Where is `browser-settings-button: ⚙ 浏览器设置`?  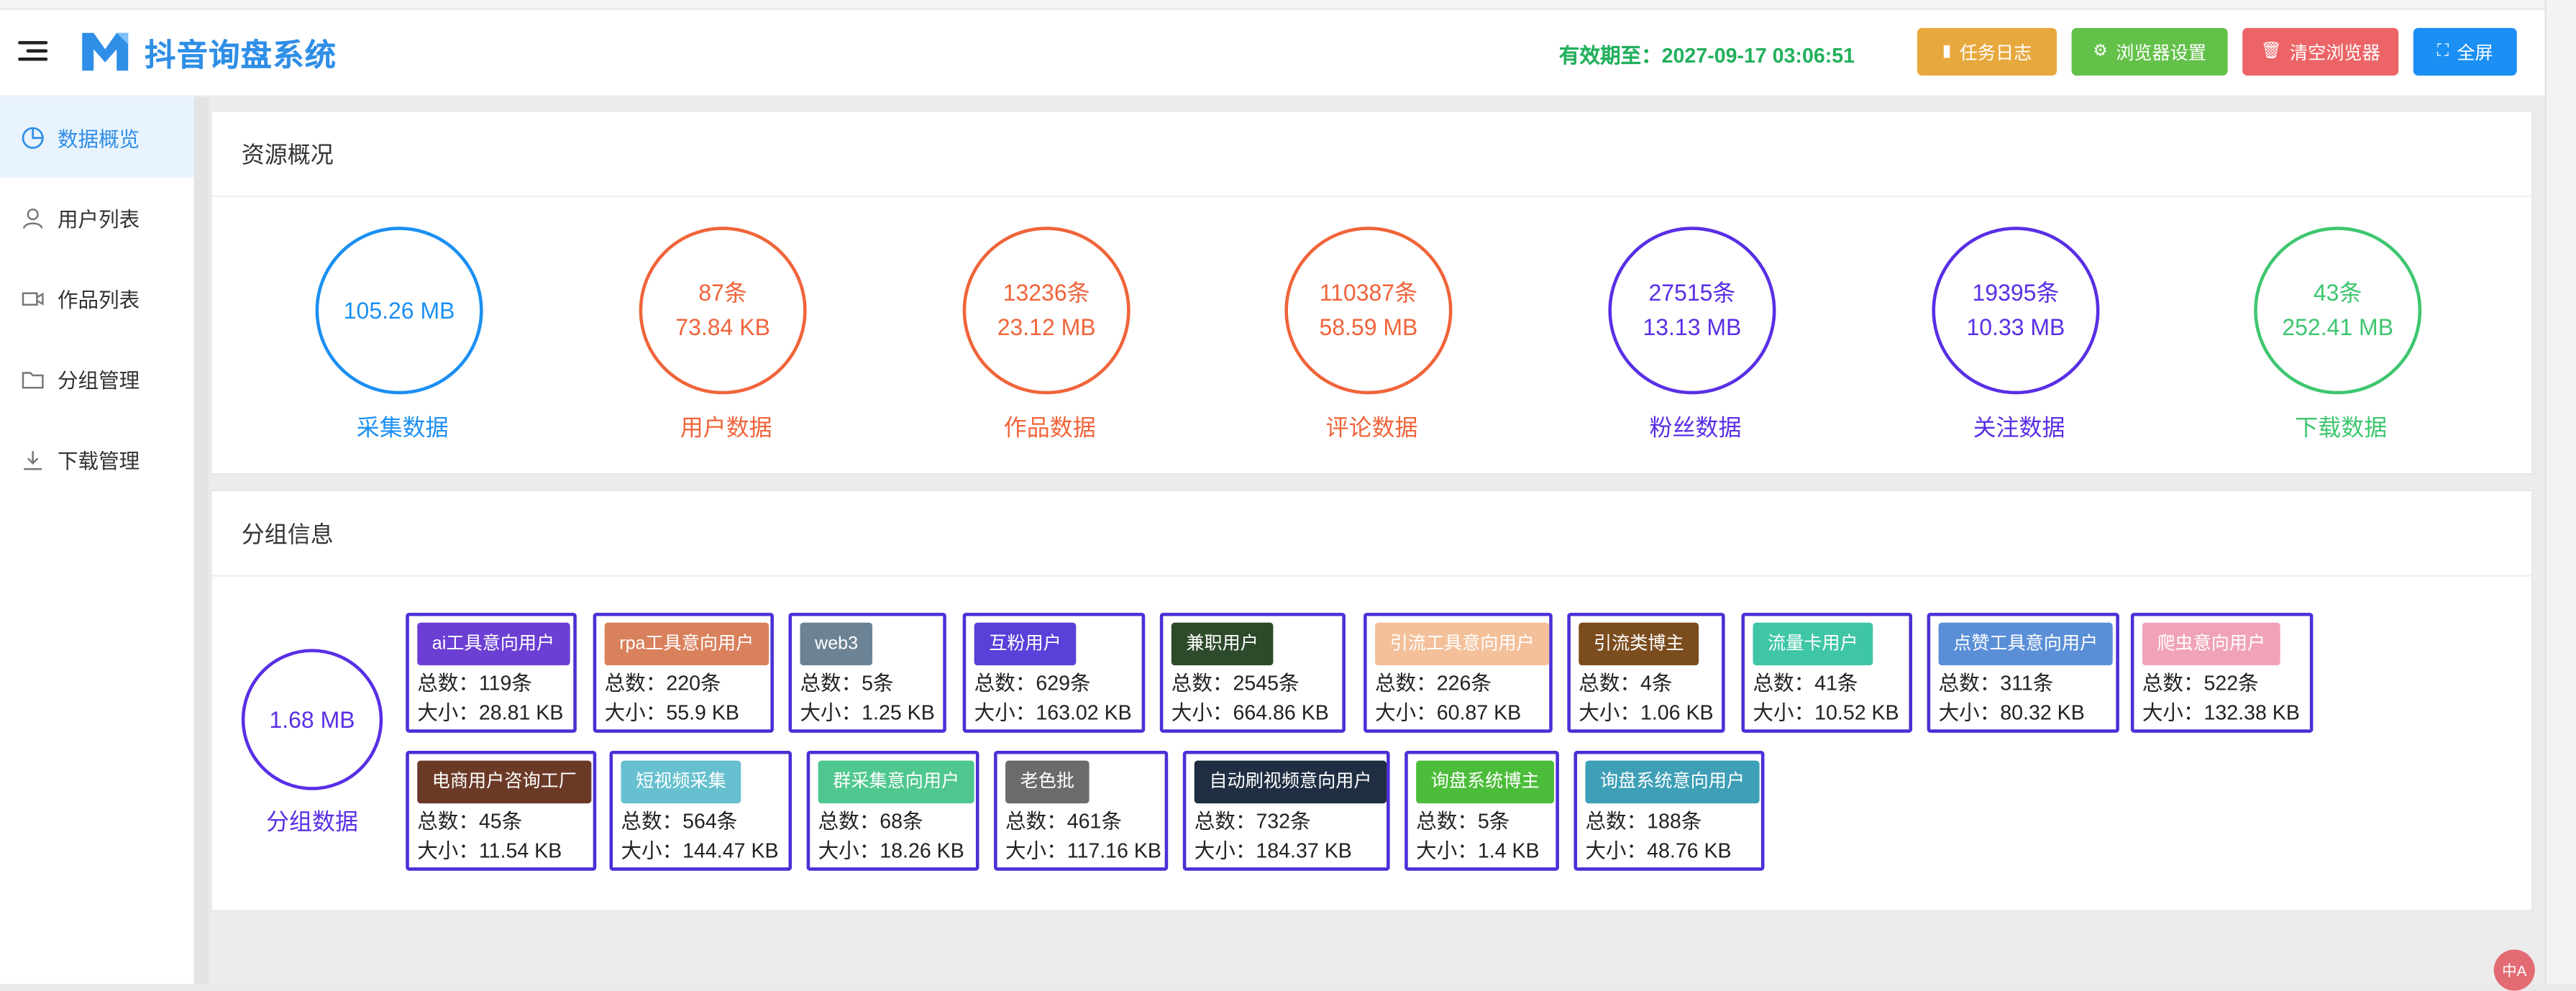
browser-settings-button: ⚙ 浏览器设置 is located at coordinates (2149, 51).